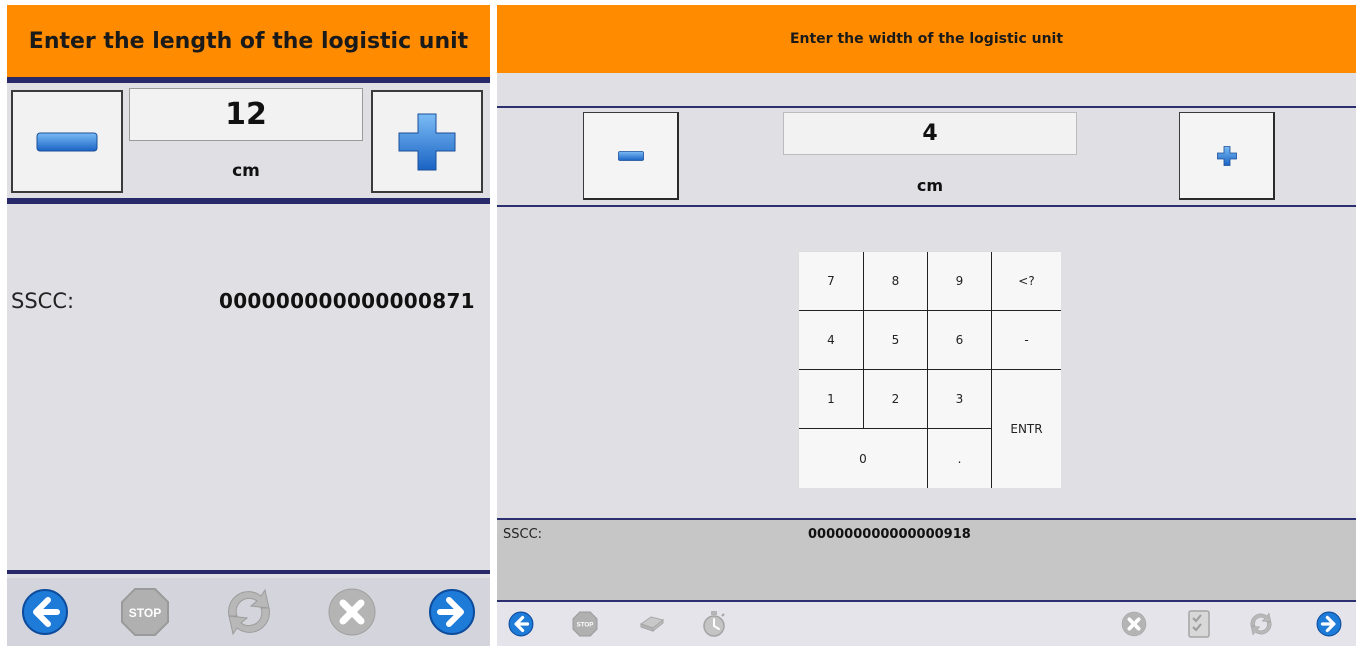 The image size is (1356, 646). Describe the element at coordinates (926, 561) in the screenshot. I see `info-panel: SSCC: 000000000000000918` at that location.